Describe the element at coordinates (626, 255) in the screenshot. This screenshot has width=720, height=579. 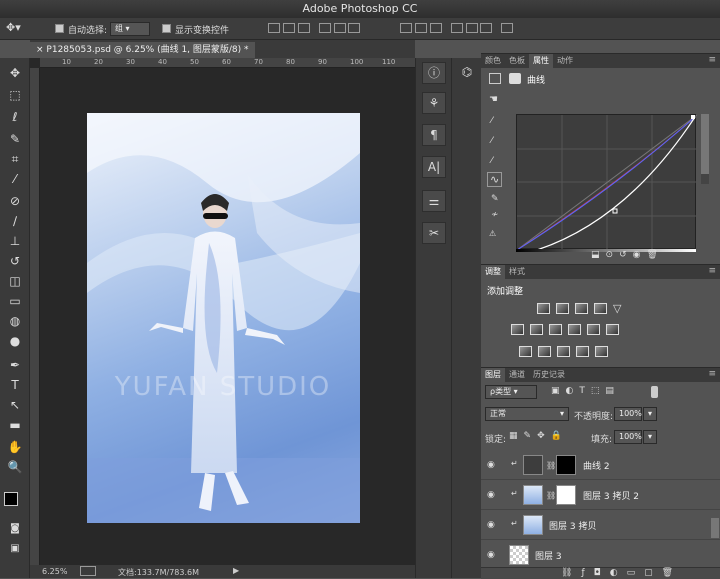
I see `reset-icon: ↺` at that location.